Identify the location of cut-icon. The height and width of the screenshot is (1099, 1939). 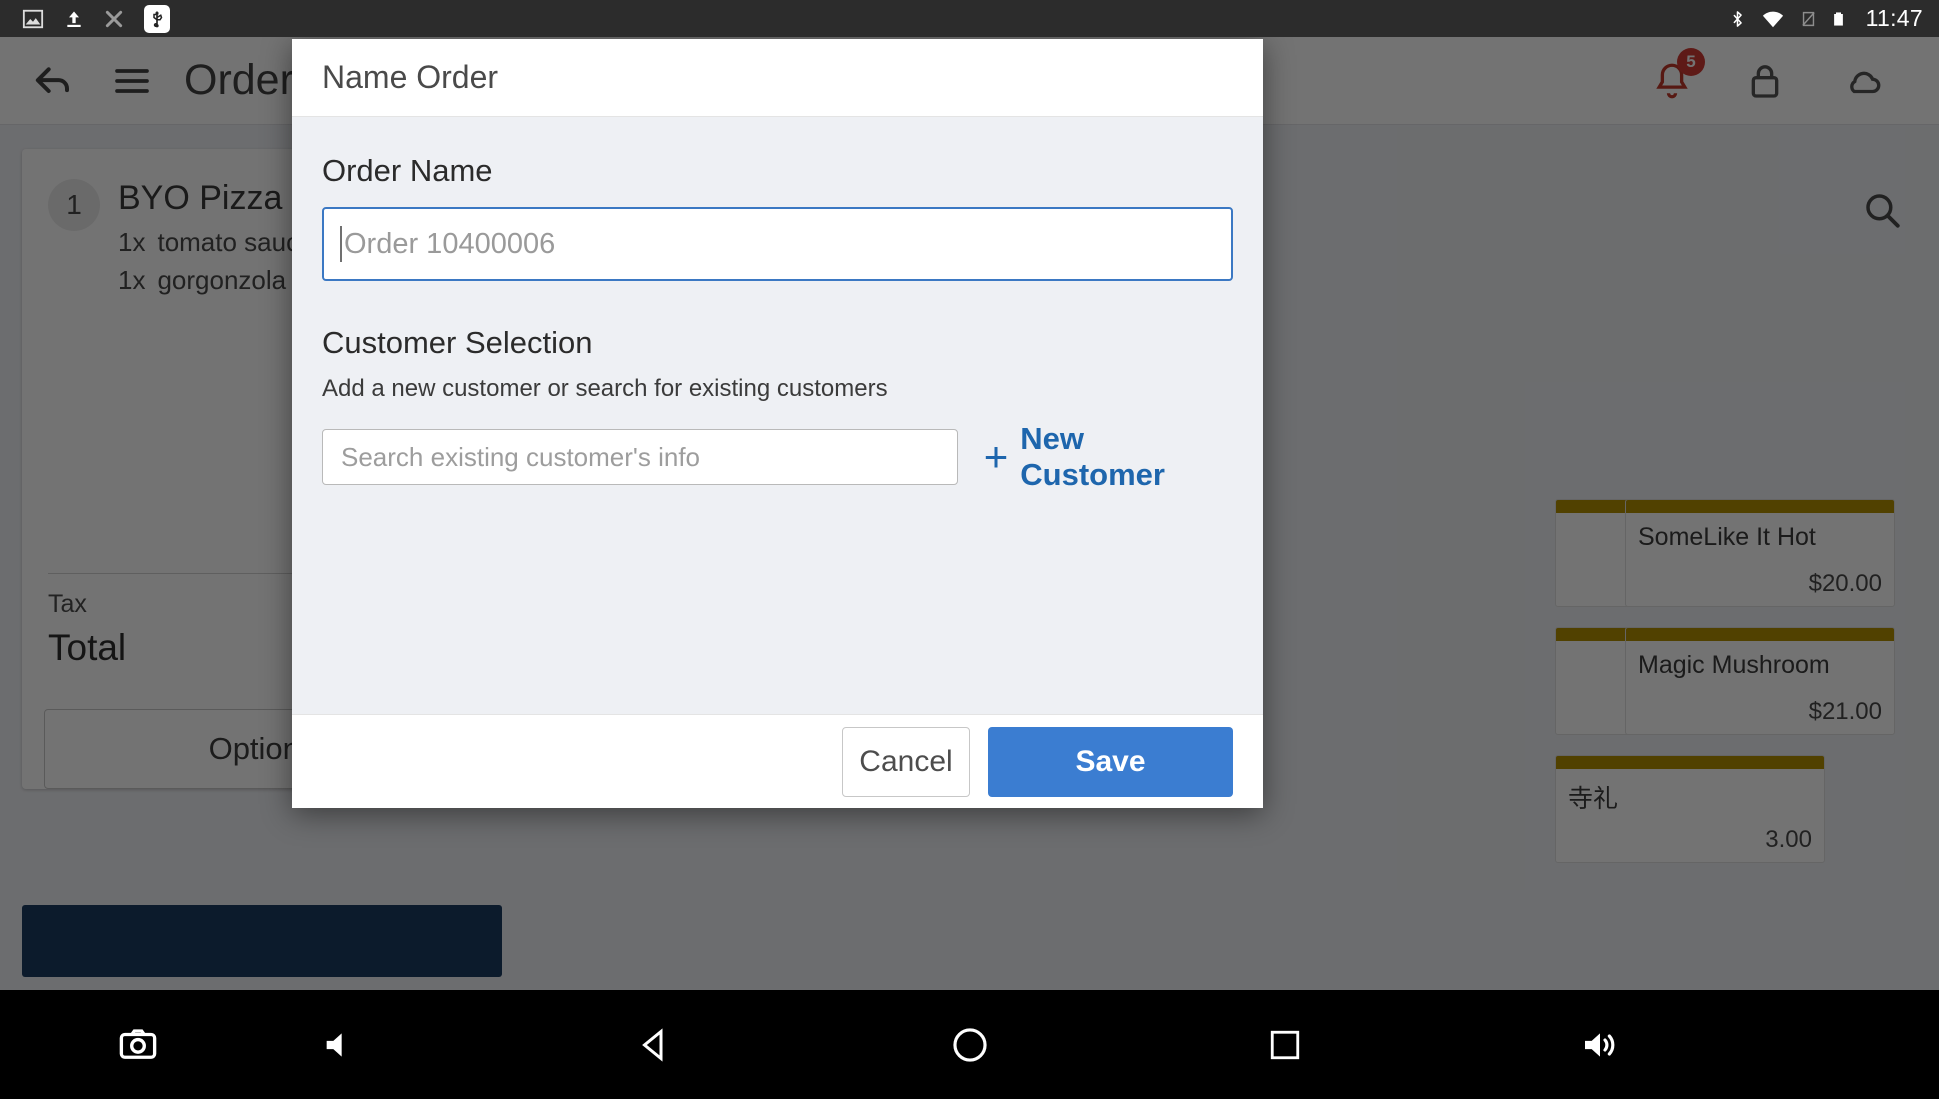
(114, 19).